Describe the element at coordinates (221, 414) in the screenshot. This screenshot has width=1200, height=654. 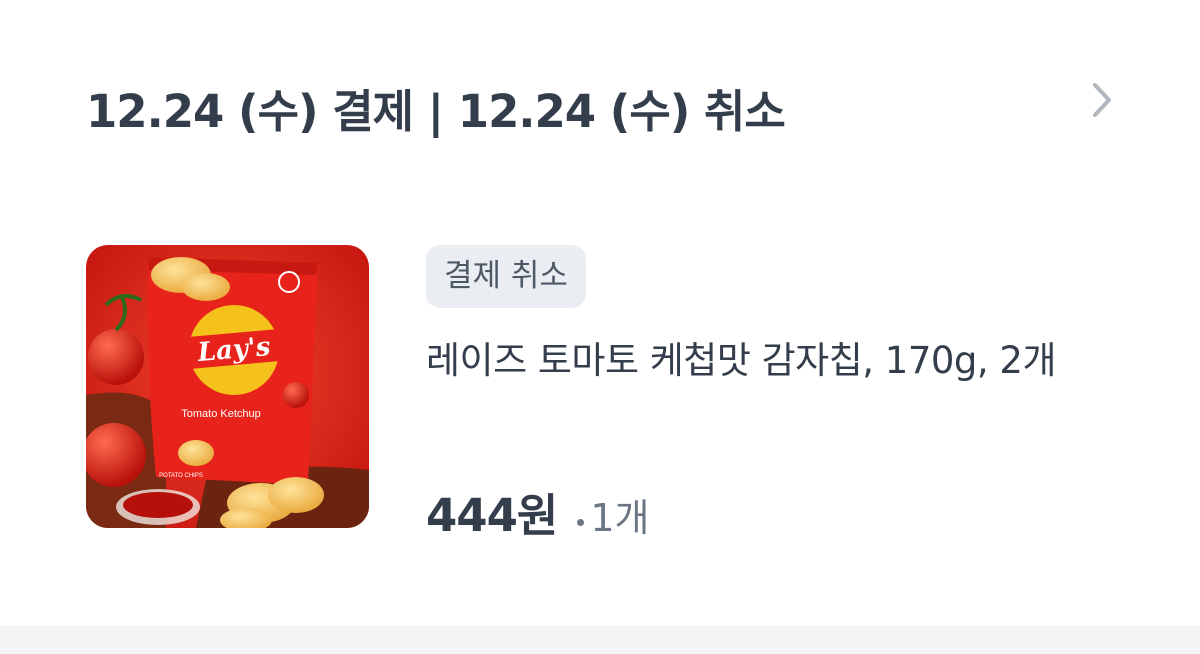
I see `flavor-text: Tomato Ketchup` at that location.